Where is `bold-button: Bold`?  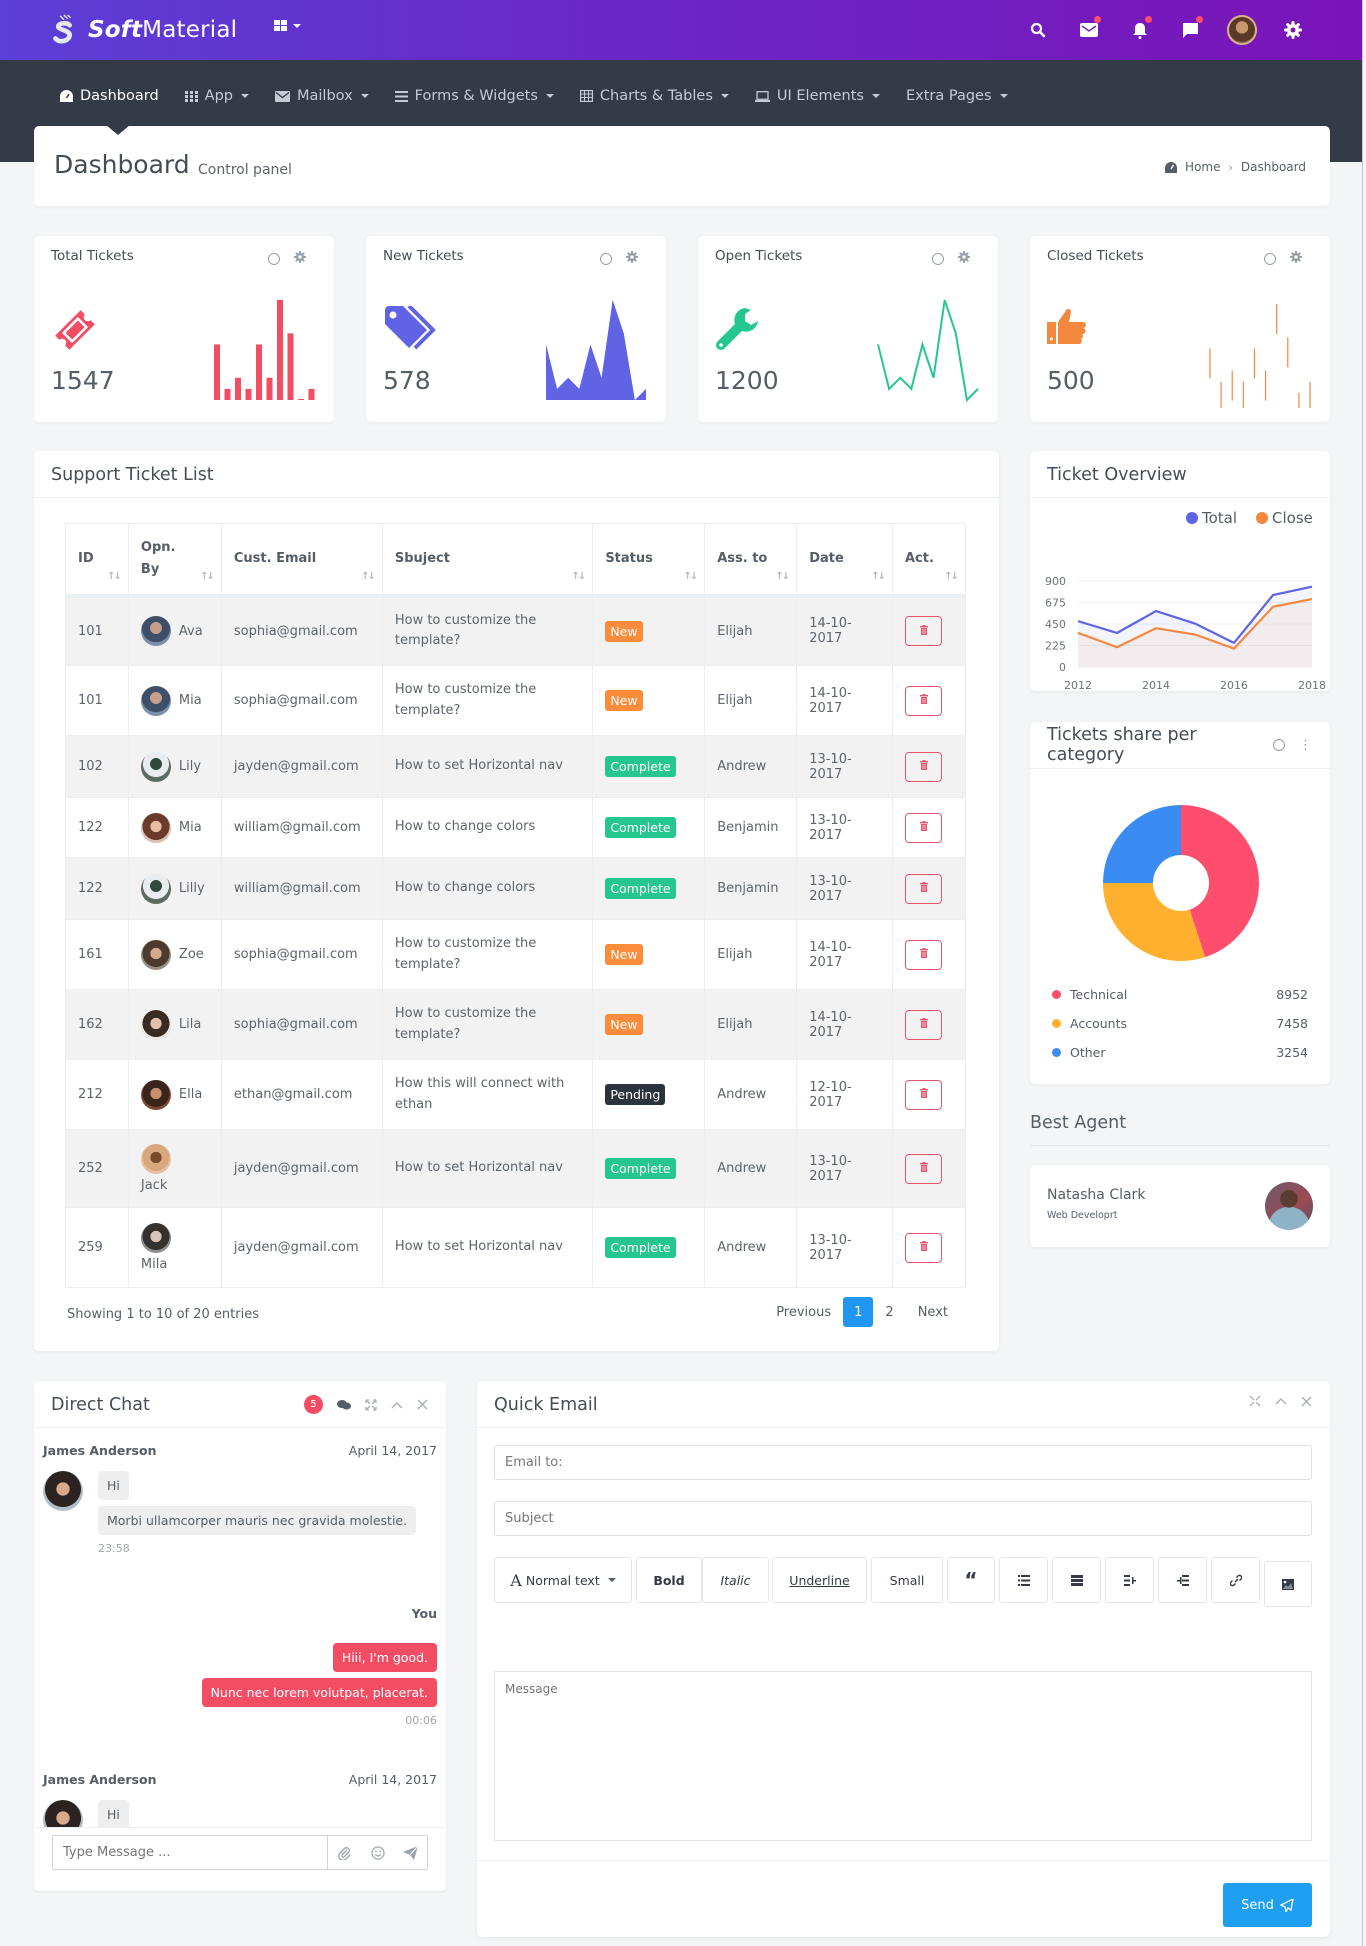 bold-button: Bold is located at coordinates (669, 1580).